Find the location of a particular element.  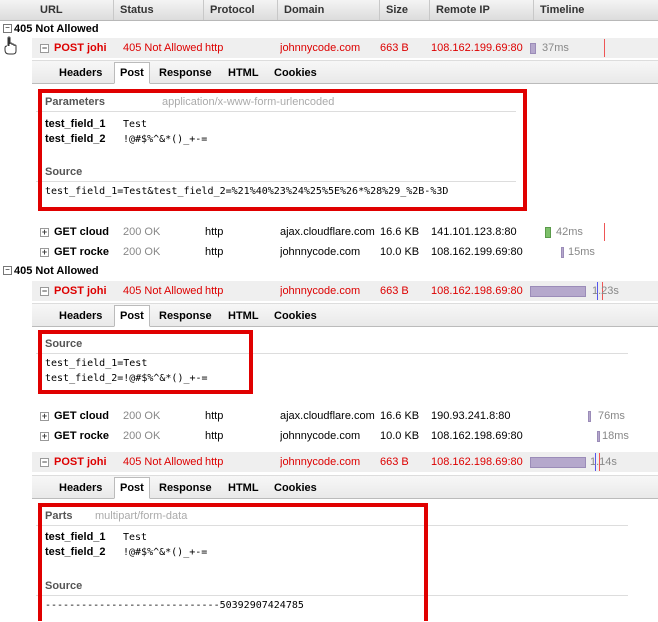

request-ip: 190.93.241.8:80 is located at coordinates (471, 416).